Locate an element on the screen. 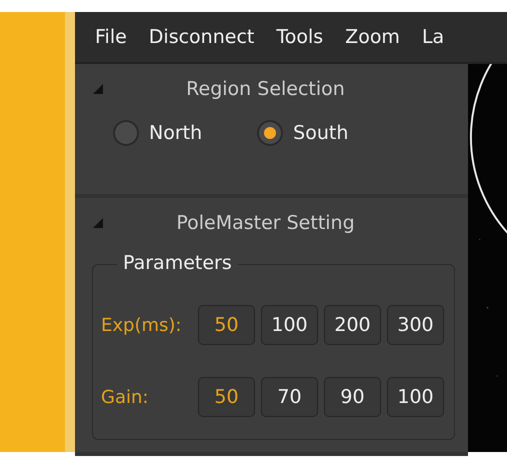 Image resolution: width=507 pixels, height=459 pixels. menu-item: Tools is located at coordinates (300, 37).